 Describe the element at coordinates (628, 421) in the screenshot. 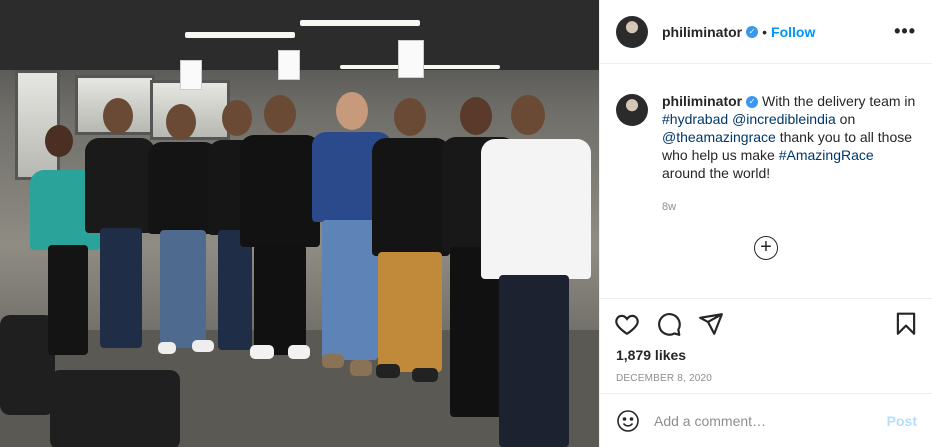

I see `emoji-icon` at that location.